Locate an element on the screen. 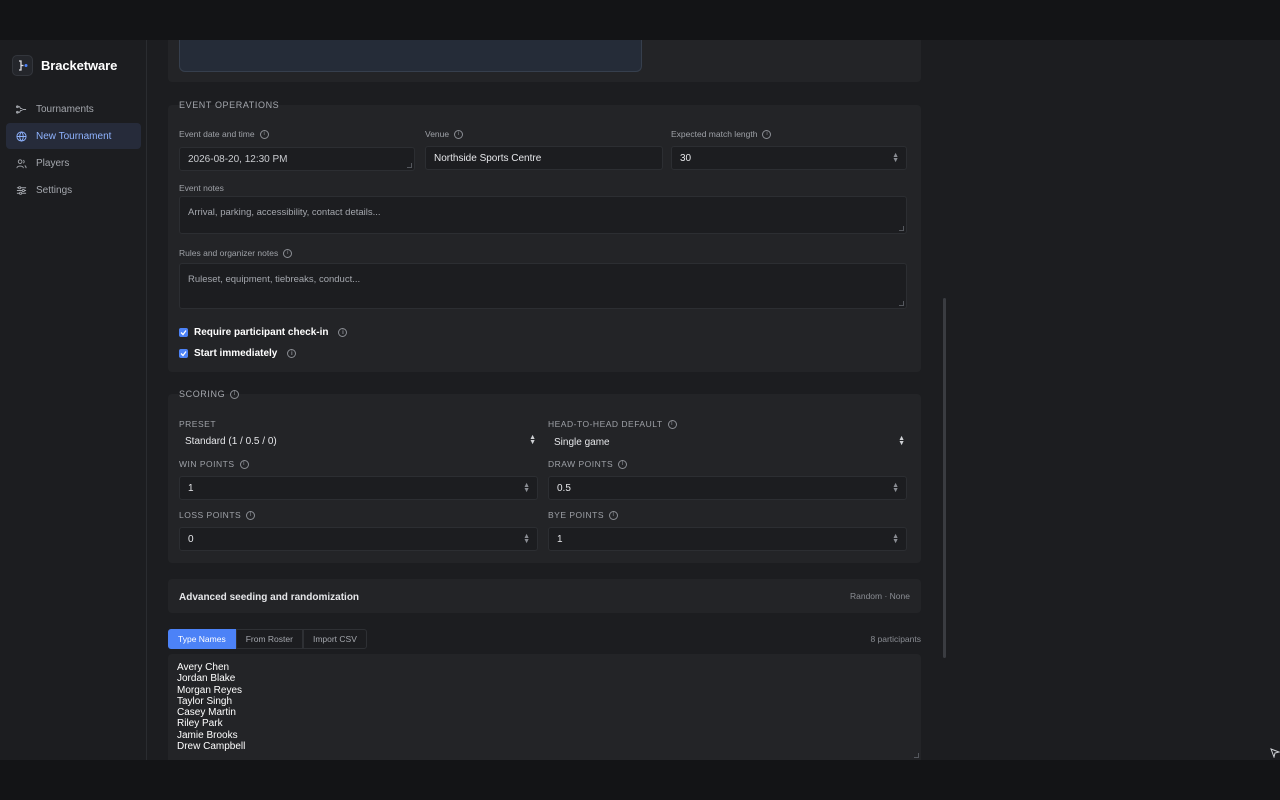 The image size is (1280, 800). advanced-seeding-title: Advanced seeding and randomization is located at coordinates (269, 597).